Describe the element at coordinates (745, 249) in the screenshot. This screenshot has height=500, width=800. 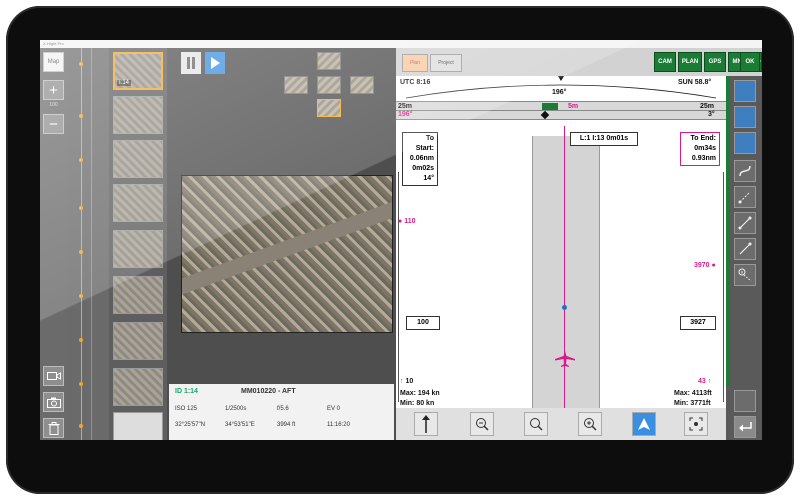
I see `measure-line-icon` at that location.